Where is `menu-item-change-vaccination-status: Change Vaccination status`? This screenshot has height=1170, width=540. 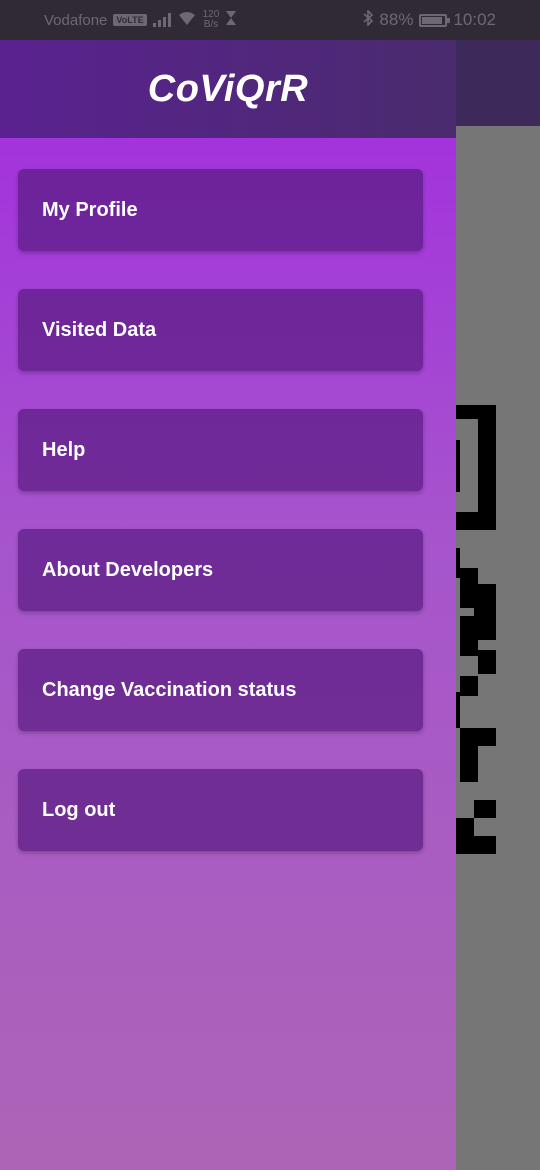
menu-item-change-vaccination-status: Change Vaccination status is located at coordinates (220, 690).